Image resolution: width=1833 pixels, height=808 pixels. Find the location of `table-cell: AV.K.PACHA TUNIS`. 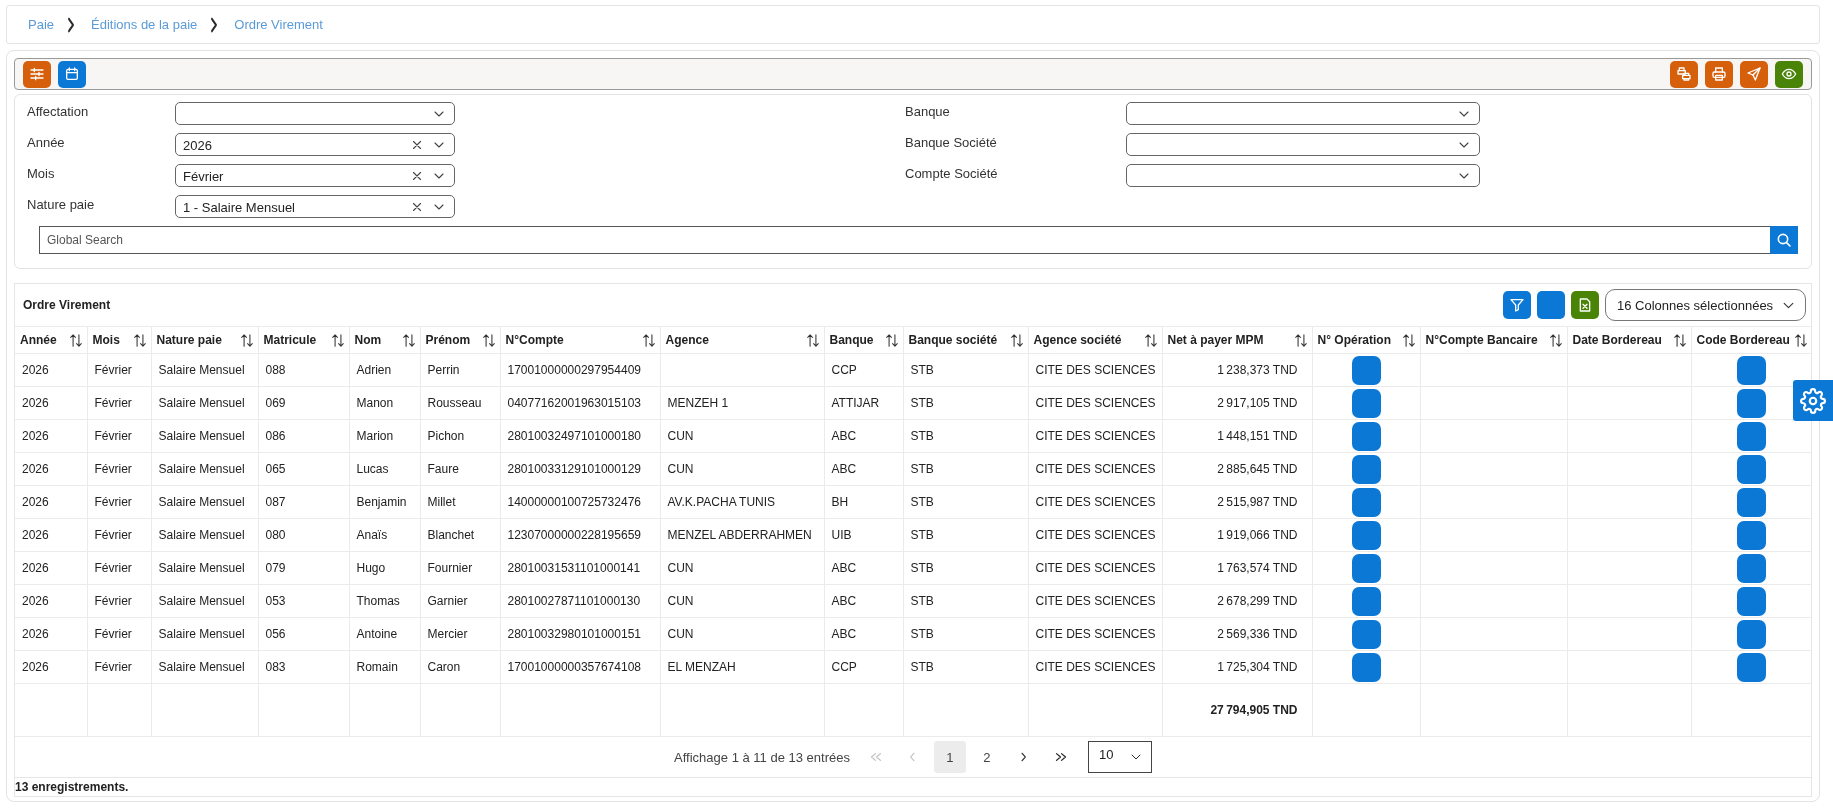

table-cell: AV.K.PACHA TUNIS is located at coordinates (742, 502).